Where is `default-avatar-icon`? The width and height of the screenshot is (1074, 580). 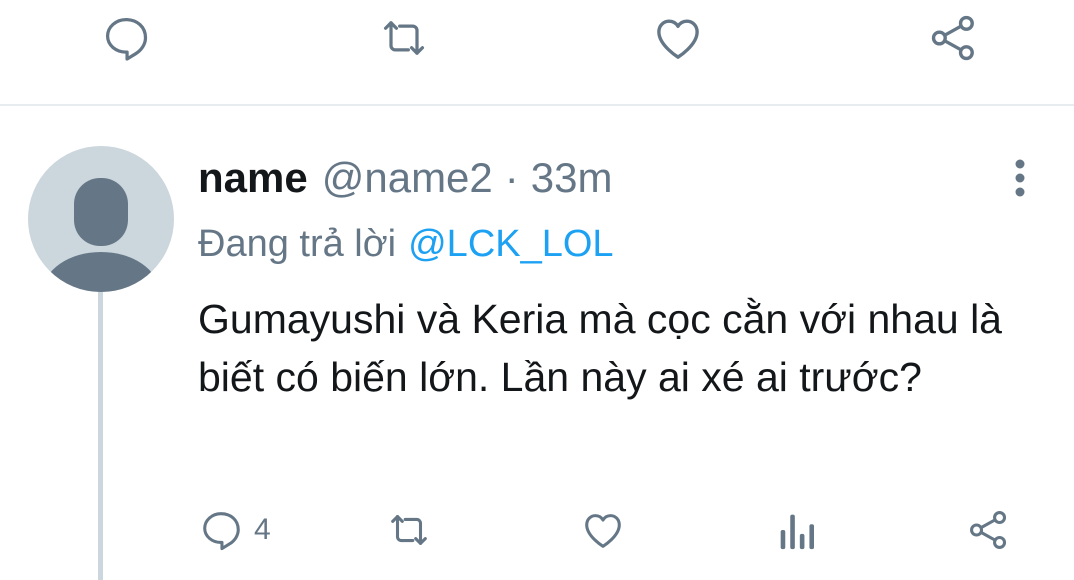
default-avatar-icon is located at coordinates (101, 235).